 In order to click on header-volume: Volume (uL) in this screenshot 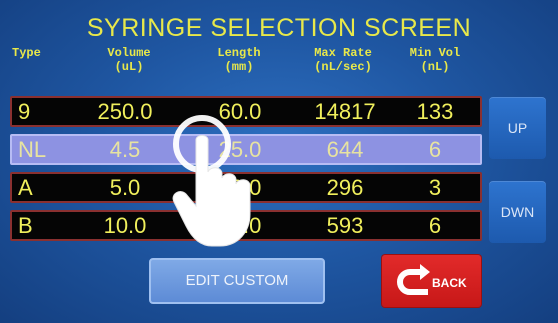, I will do `click(129, 60)`.